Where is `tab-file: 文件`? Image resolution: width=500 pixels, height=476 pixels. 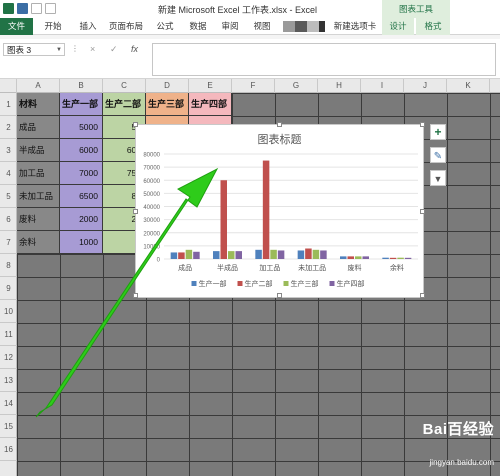 tab-file: 文件 is located at coordinates (16, 26).